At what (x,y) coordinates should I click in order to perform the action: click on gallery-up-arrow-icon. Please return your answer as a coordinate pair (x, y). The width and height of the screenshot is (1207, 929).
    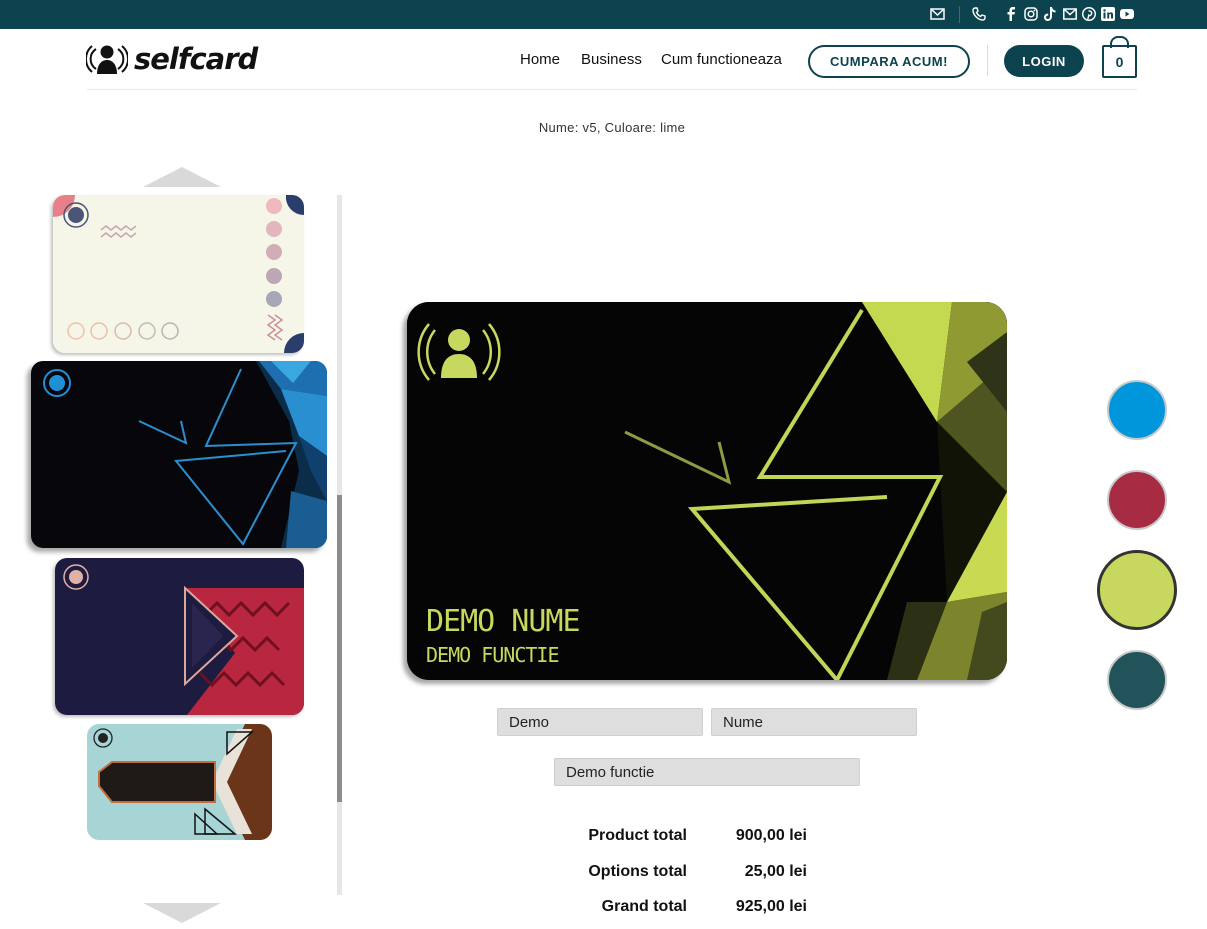
    Looking at the image, I should click on (182, 177).